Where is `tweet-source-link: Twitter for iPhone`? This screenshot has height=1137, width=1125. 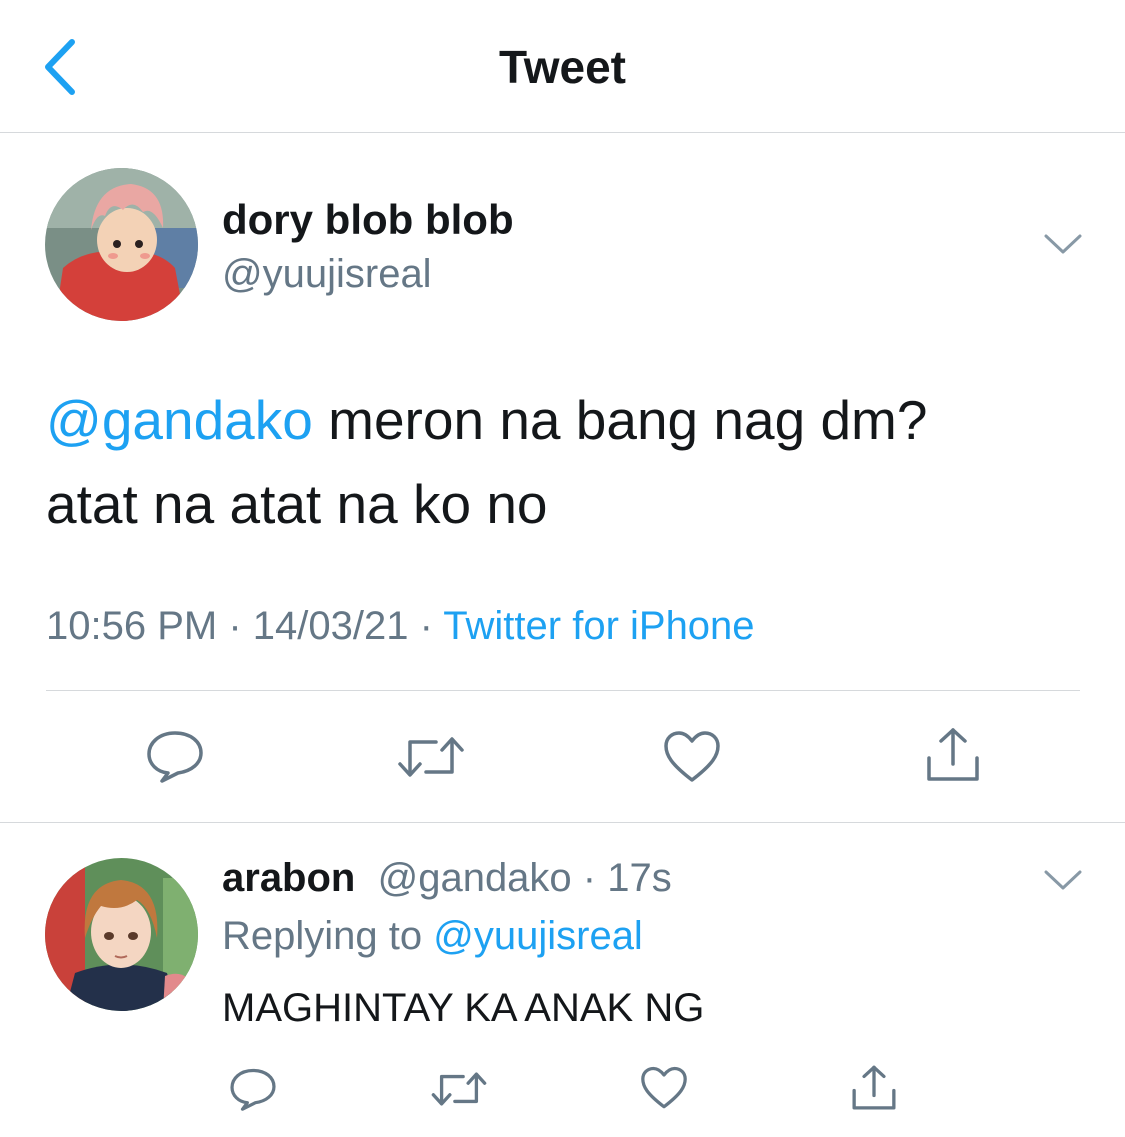 tweet-source-link: Twitter for iPhone is located at coordinates (598, 626).